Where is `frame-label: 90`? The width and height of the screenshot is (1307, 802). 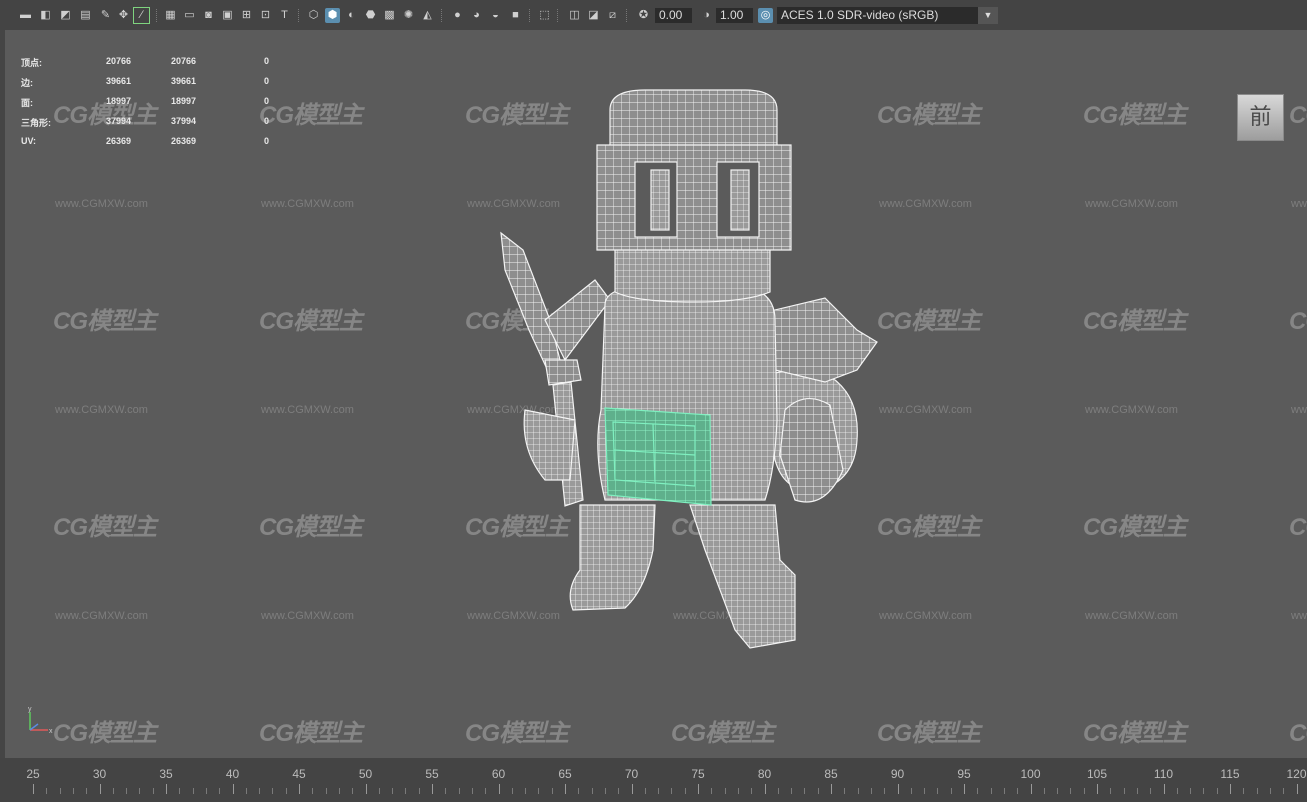
frame-label: 90 is located at coordinates (897, 774).